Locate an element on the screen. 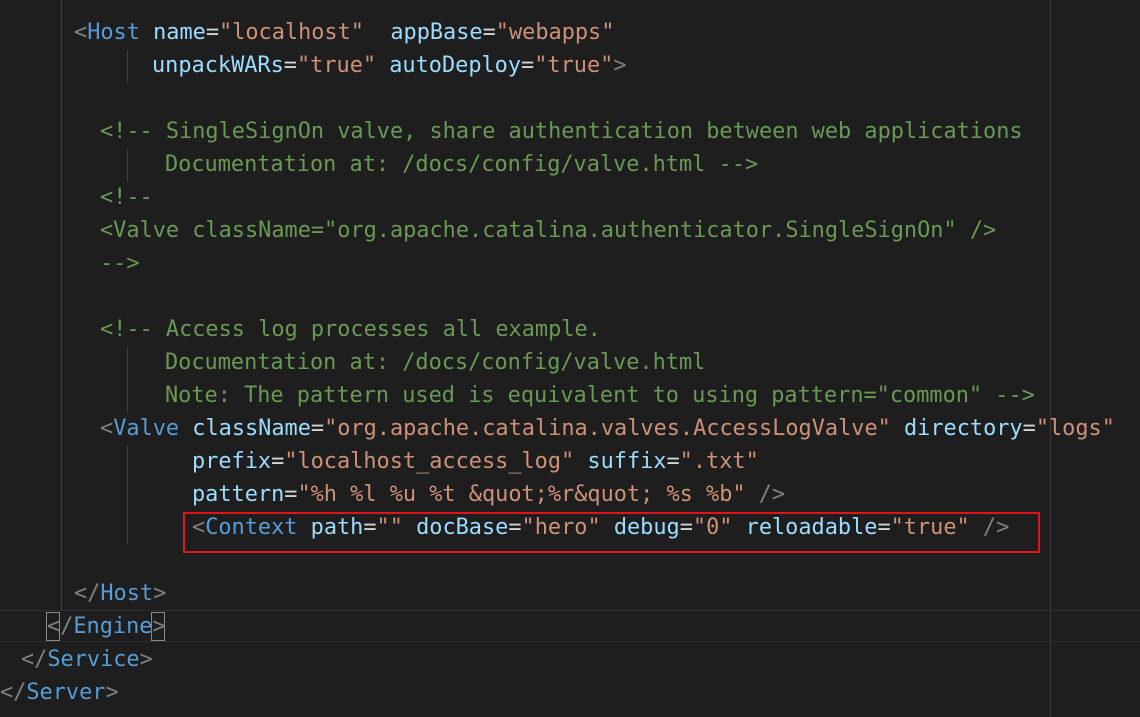 The image size is (1140, 717). code-line: </Service> is located at coordinates (87, 659).